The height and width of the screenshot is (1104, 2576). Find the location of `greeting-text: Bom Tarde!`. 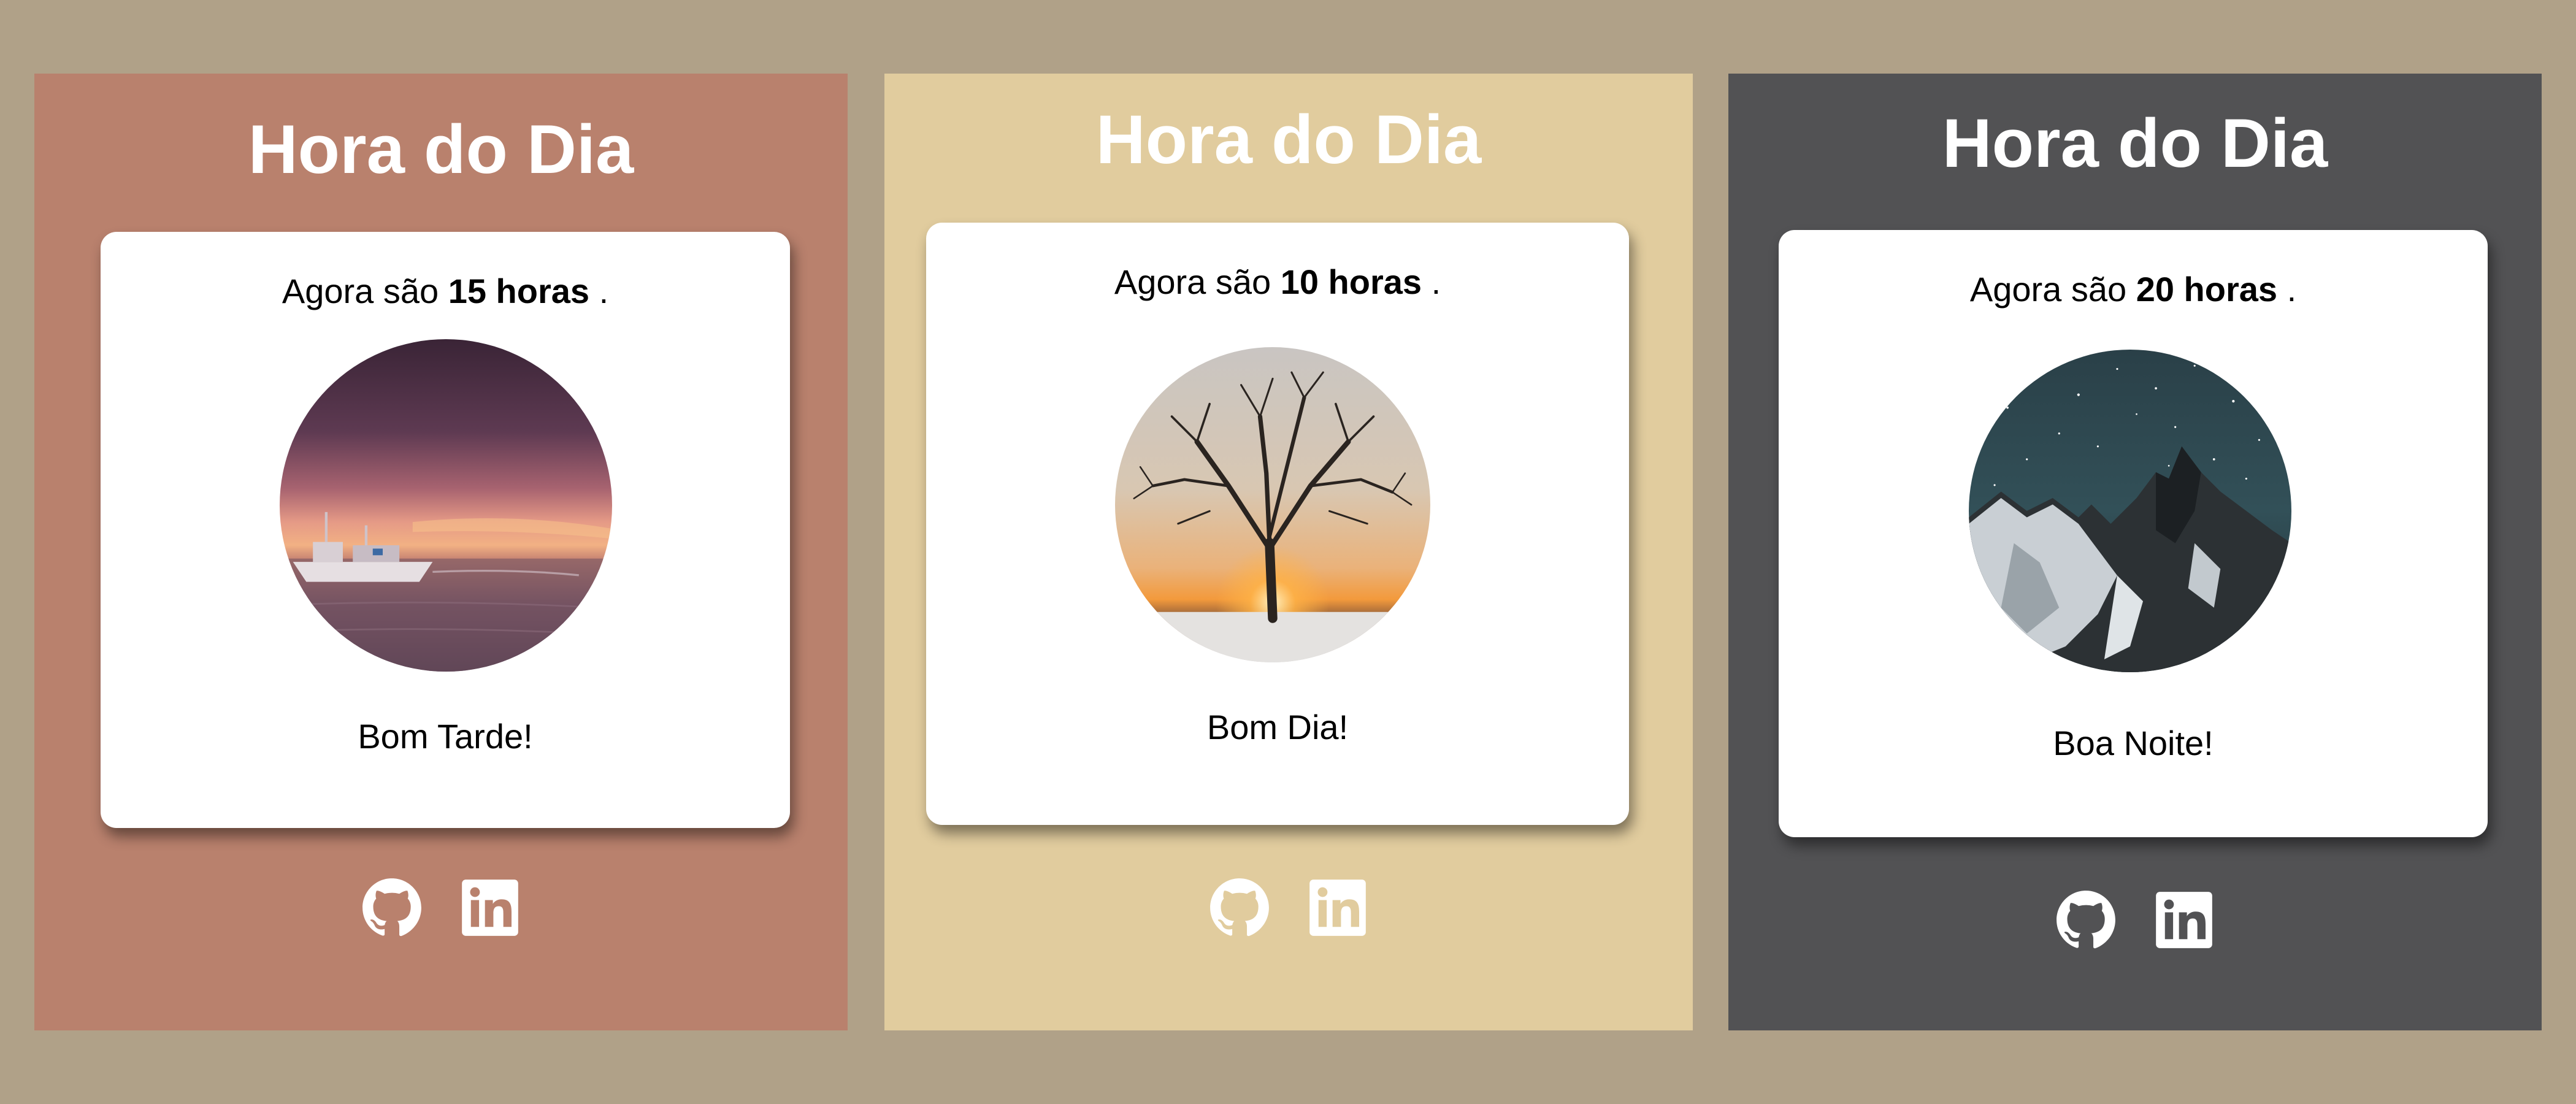

greeting-text: Bom Tarde! is located at coordinates (445, 736).